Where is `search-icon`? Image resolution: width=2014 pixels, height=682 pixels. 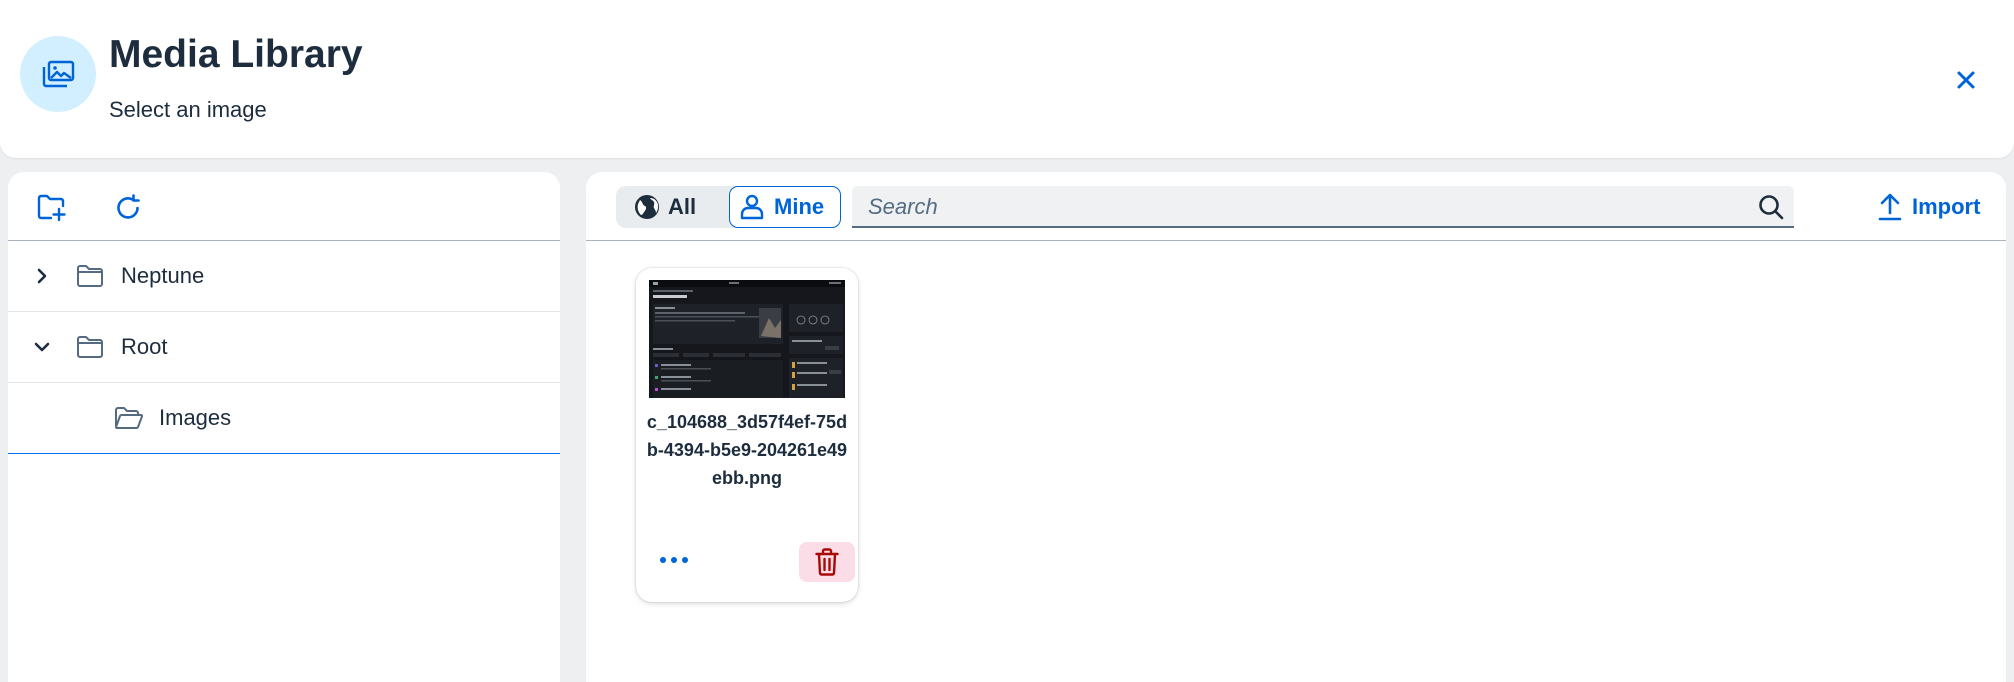 search-icon is located at coordinates (1771, 207).